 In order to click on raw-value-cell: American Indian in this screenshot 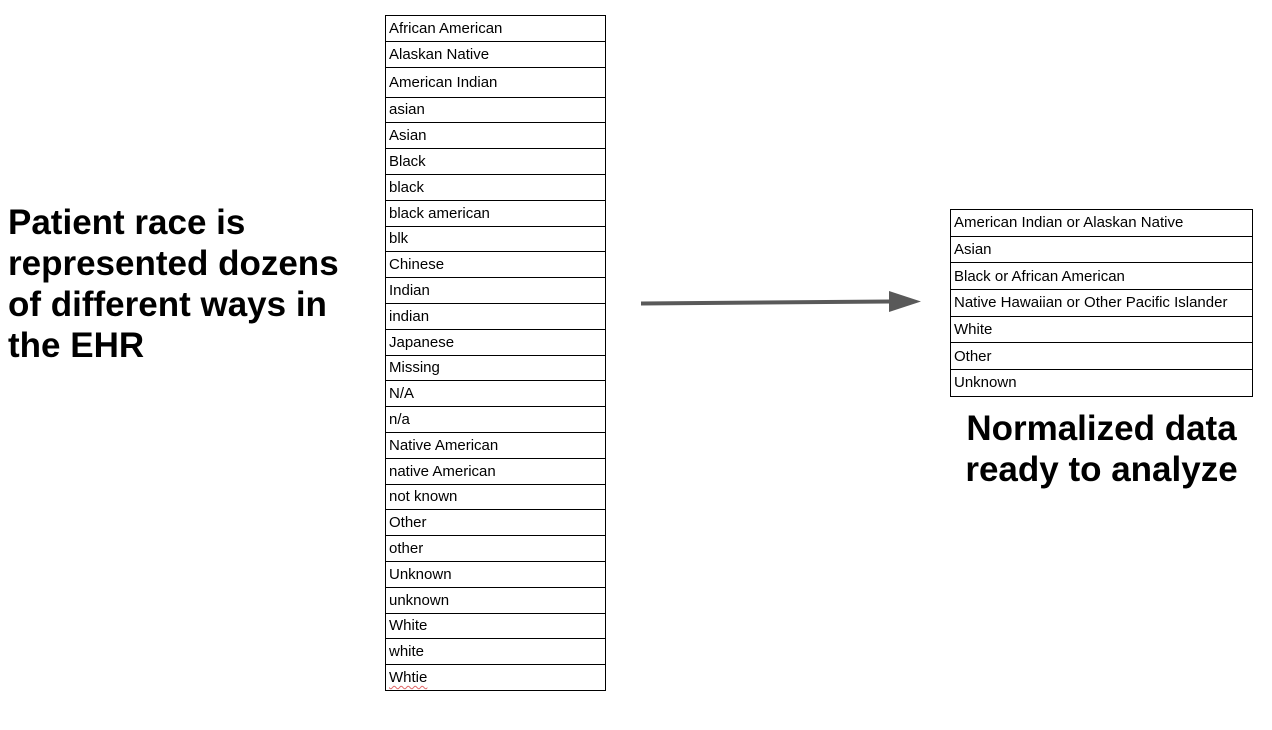, I will do `click(495, 82)`.